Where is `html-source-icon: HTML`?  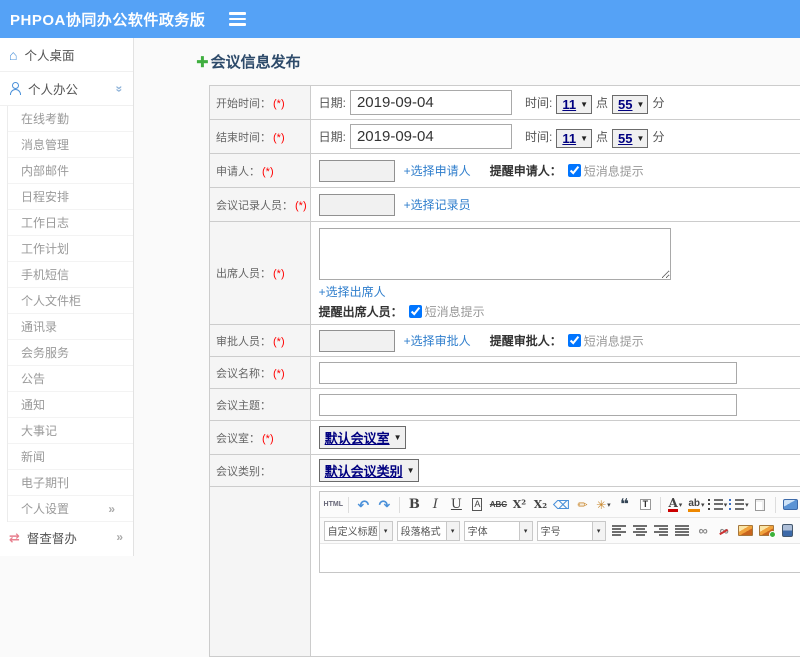
html-source-icon: HTML is located at coordinates (333, 504).